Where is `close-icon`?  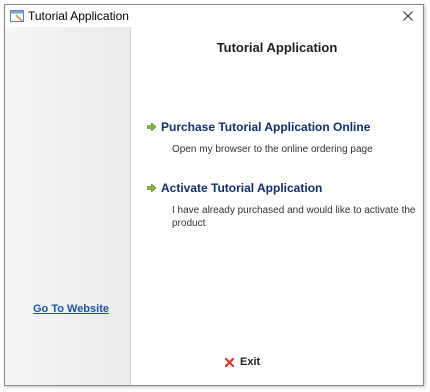 close-icon is located at coordinates (408, 16).